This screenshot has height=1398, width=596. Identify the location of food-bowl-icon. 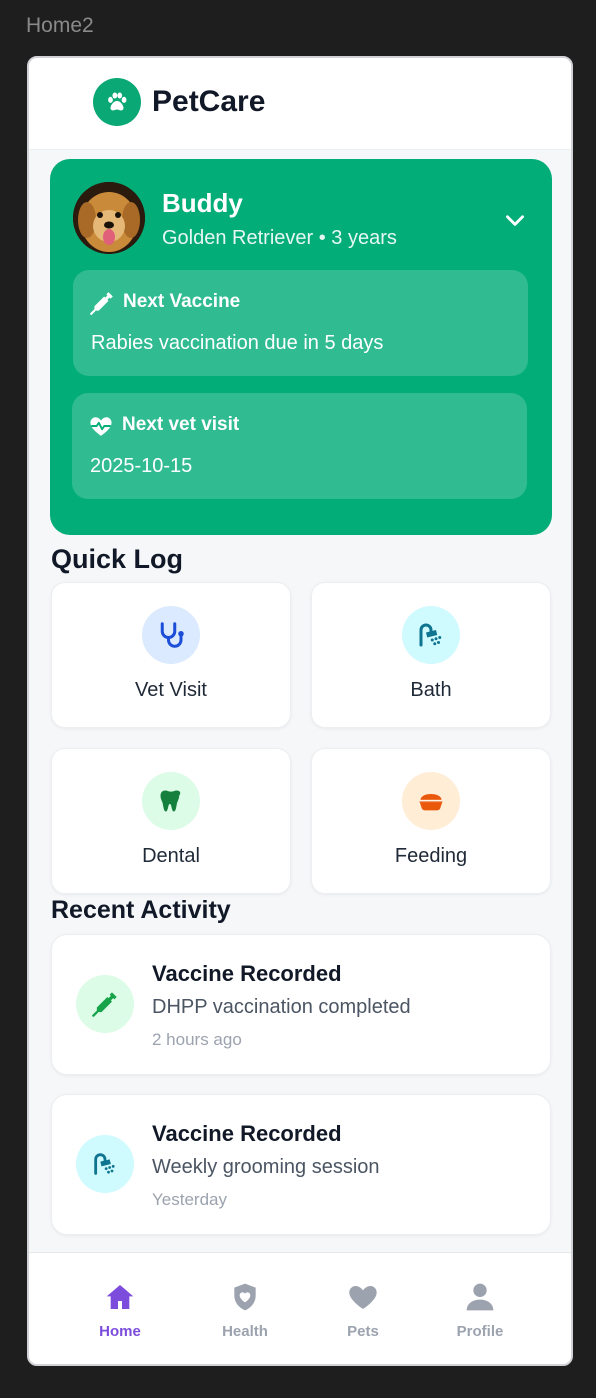
(431, 801).